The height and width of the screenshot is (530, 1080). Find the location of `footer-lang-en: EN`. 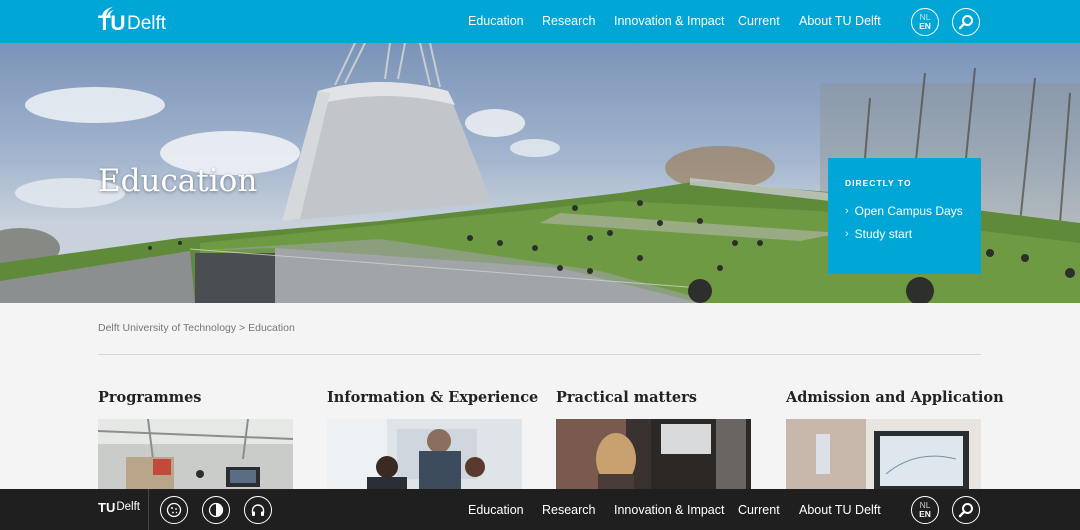

footer-lang-en: EN is located at coordinates (925, 514).